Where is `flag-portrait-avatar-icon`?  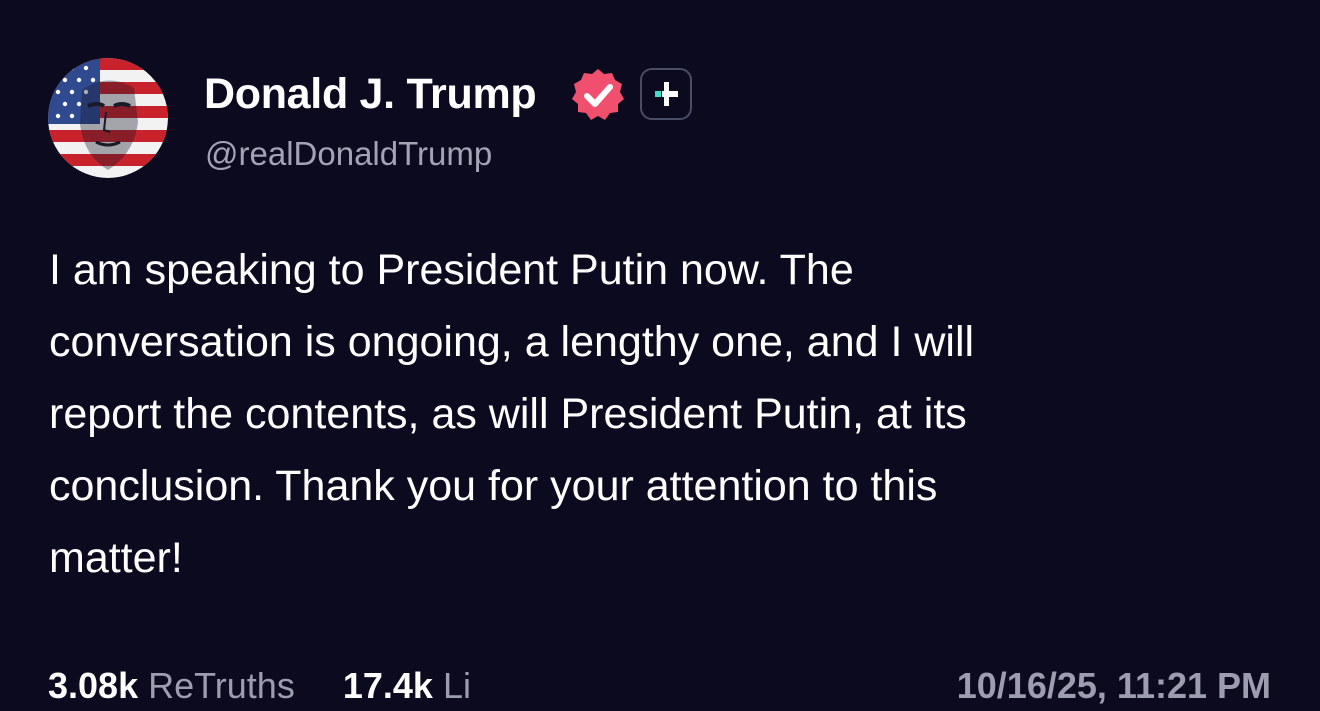 flag-portrait-avatar-icon is located at coordinates (108, 118).